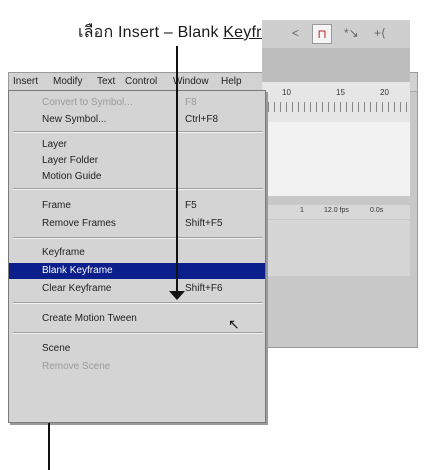 The height and width of the screenshot is (470, 427). I want to click on menu-item-label: Scene, so click(56, 348).